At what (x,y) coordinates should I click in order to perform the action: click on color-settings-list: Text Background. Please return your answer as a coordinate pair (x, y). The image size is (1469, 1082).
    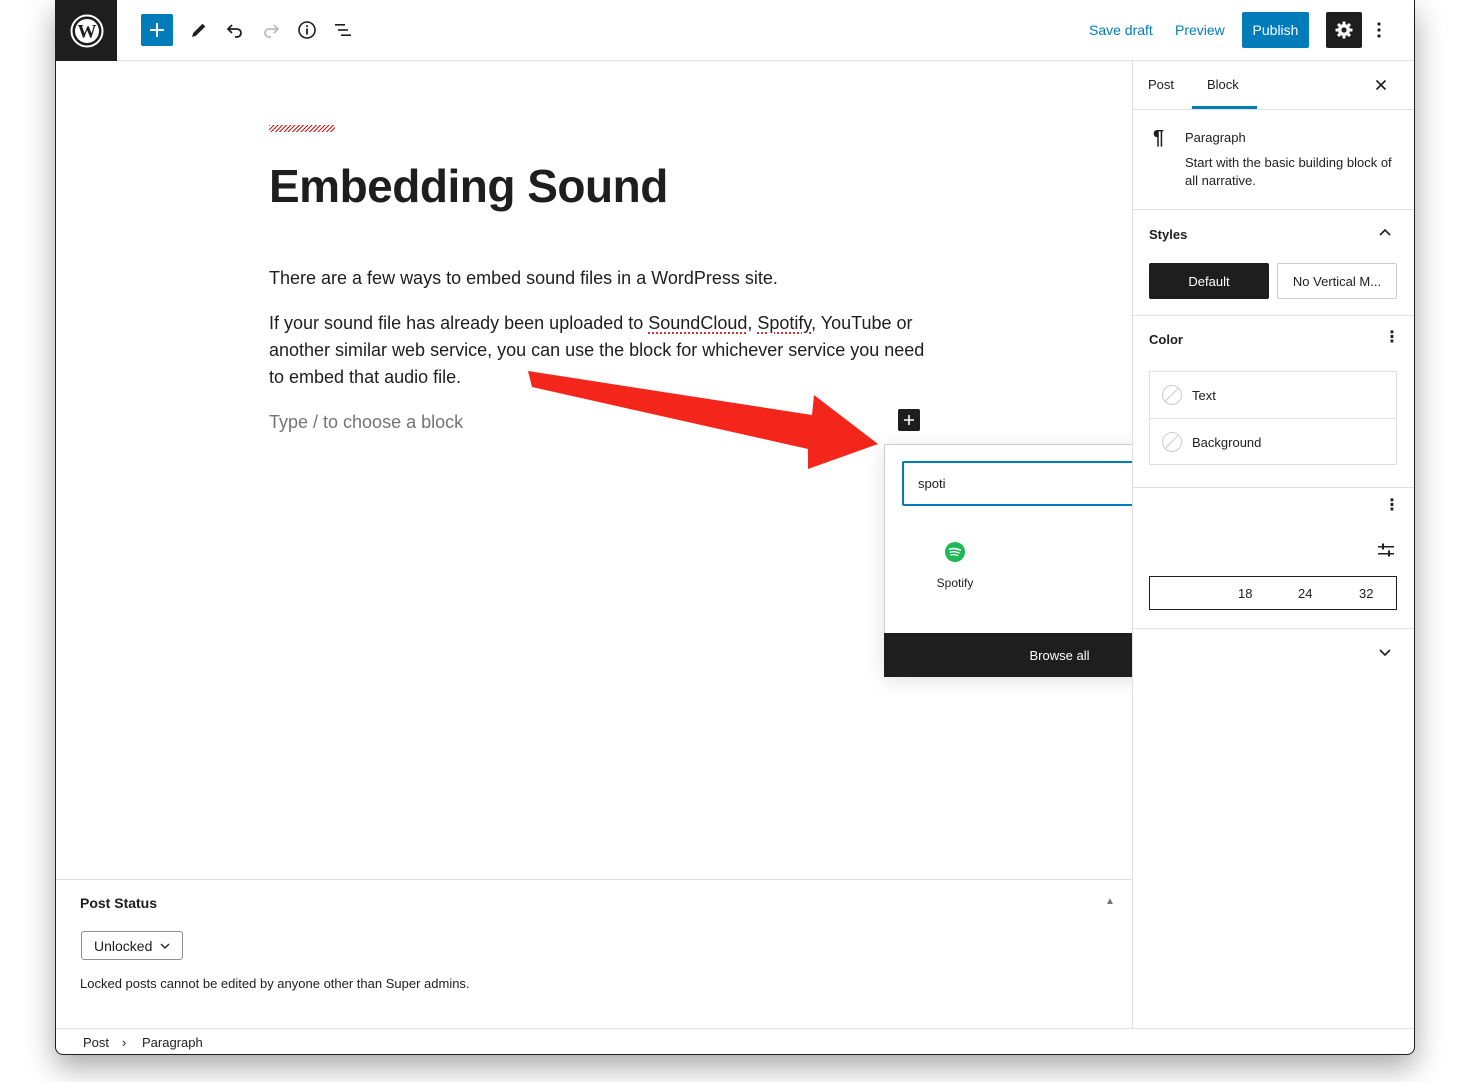
    Looking at the image, I should click on (1273, 418).